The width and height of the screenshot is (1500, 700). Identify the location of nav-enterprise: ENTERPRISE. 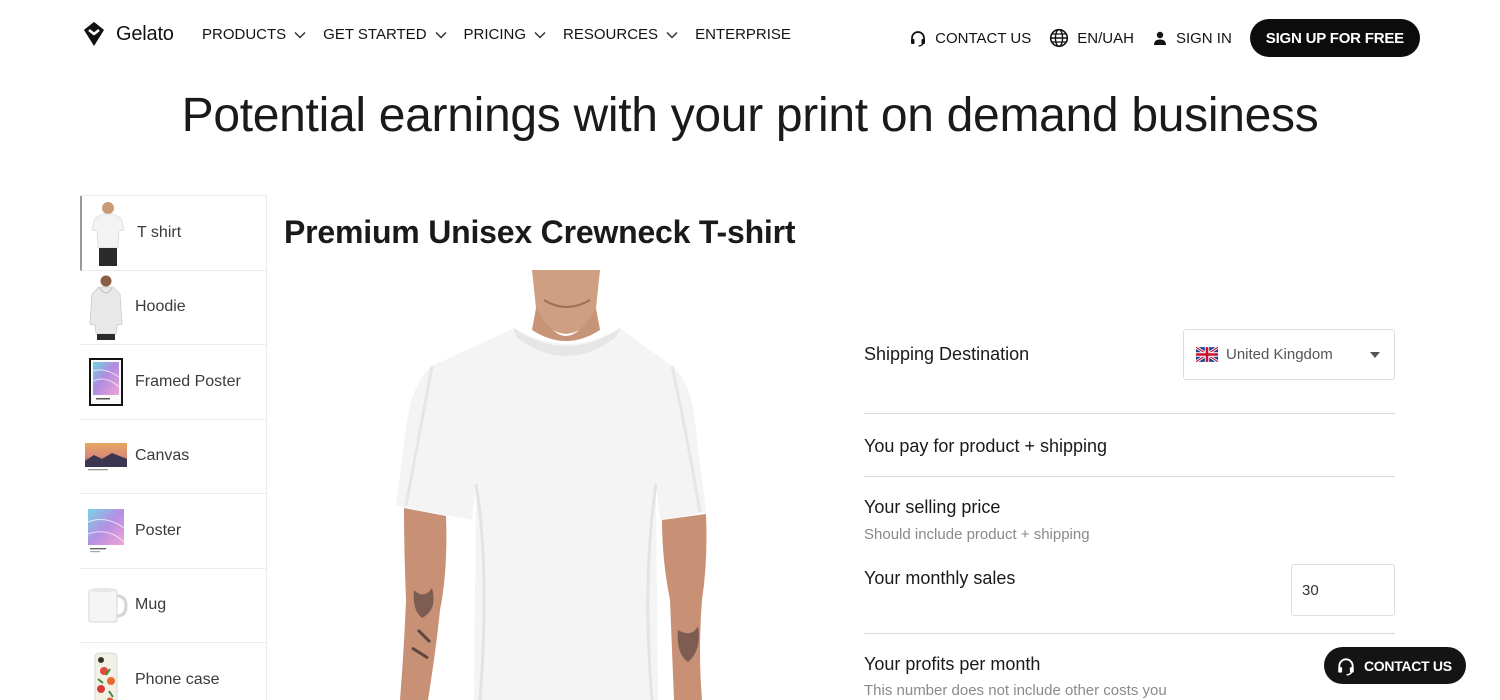
(743, 34).